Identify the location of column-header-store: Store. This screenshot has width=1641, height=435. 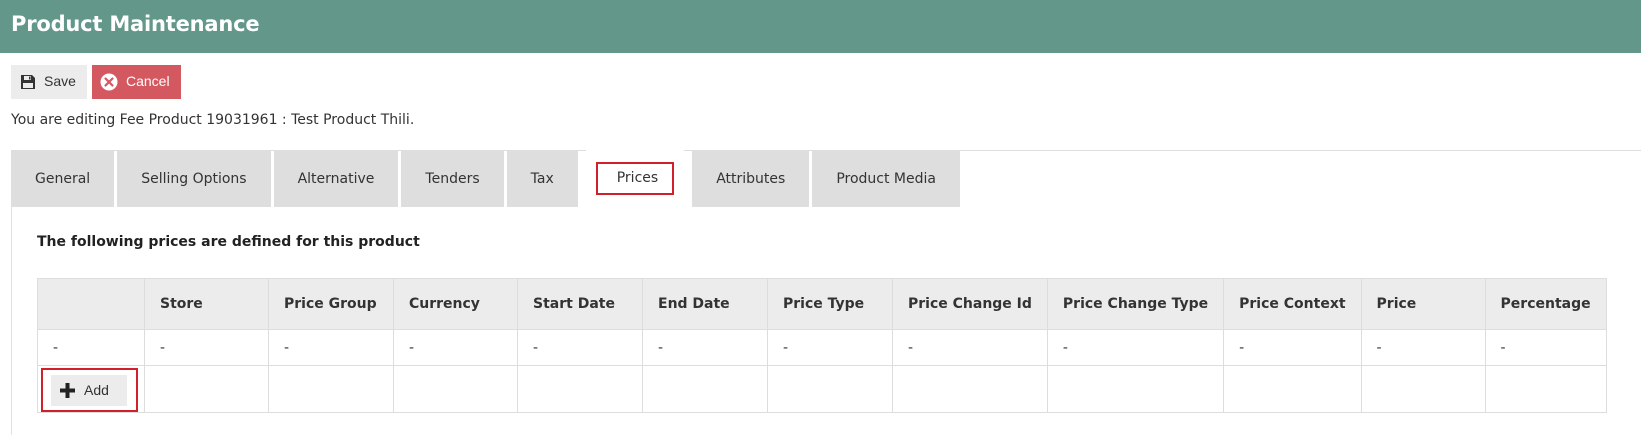
(206, 304).